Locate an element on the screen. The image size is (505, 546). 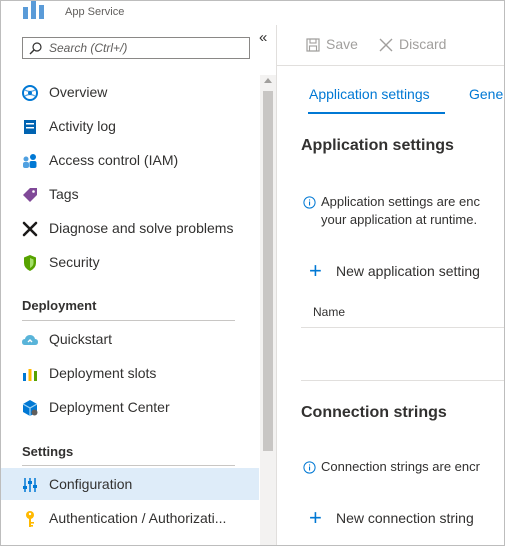
sidebar-item-label: Tags is located at coordinates (64, 194).